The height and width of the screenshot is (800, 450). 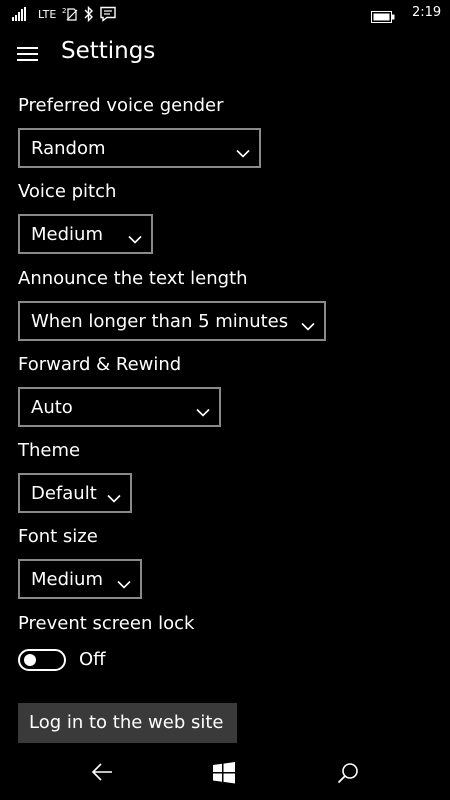 What do you see at coordinates (427, 12) in the screenshot?
I see `clock: 2:19` at bounding box center [427, 12].